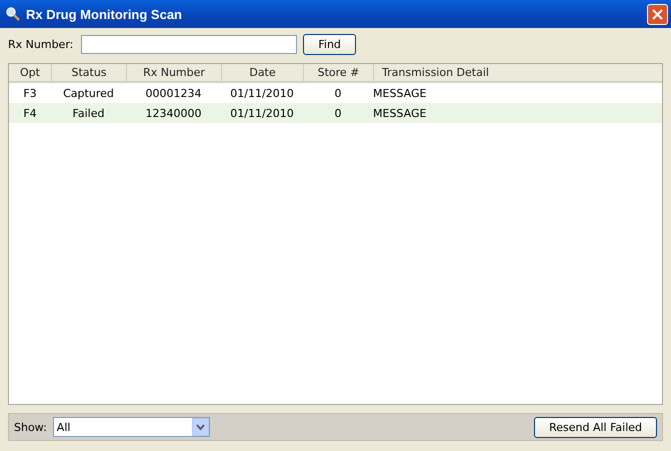  What do you see at coordinates (88, 72) in the screenshot?
I see `column-header: Status` at bounding box center [88, 72].